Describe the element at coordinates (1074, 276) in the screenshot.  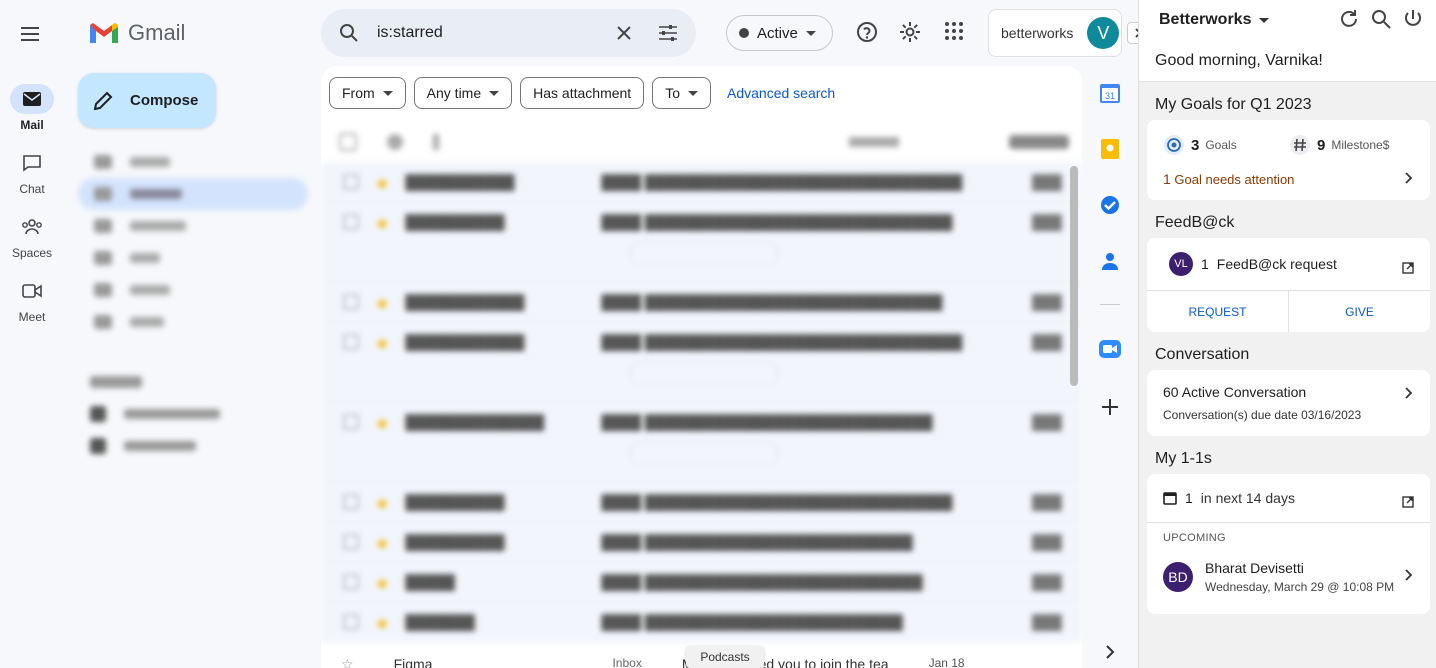
I see `scrollbar` at that location.